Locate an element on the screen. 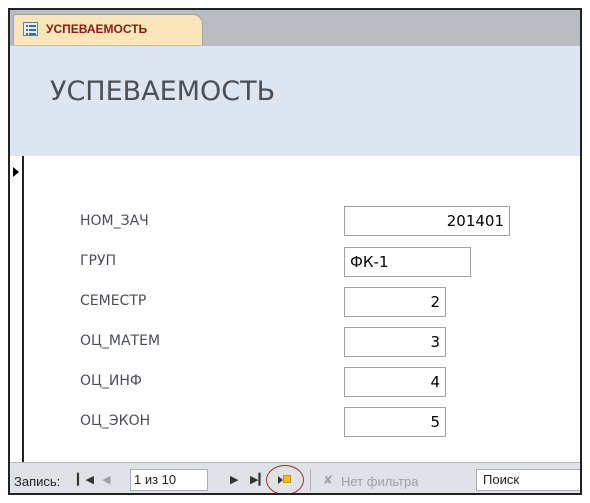 The image size is (590, 503). document-tab-bar: УСПЕВАЕМОСТЬ is located at coordinates (295, 28).